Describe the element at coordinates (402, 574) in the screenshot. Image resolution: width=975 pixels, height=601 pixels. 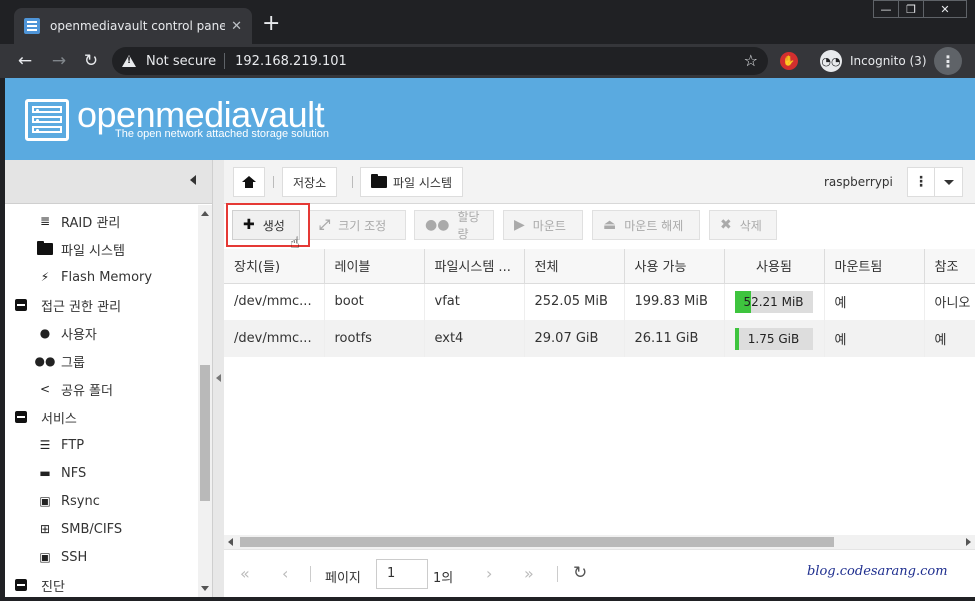
I see `page-number-input: 1` at that location.